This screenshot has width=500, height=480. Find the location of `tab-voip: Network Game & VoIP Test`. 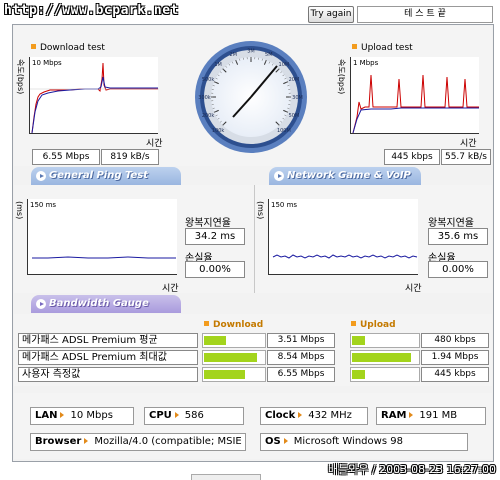

tab-voip: Network Game & VoIP Test is located at coordinates (345, 183).